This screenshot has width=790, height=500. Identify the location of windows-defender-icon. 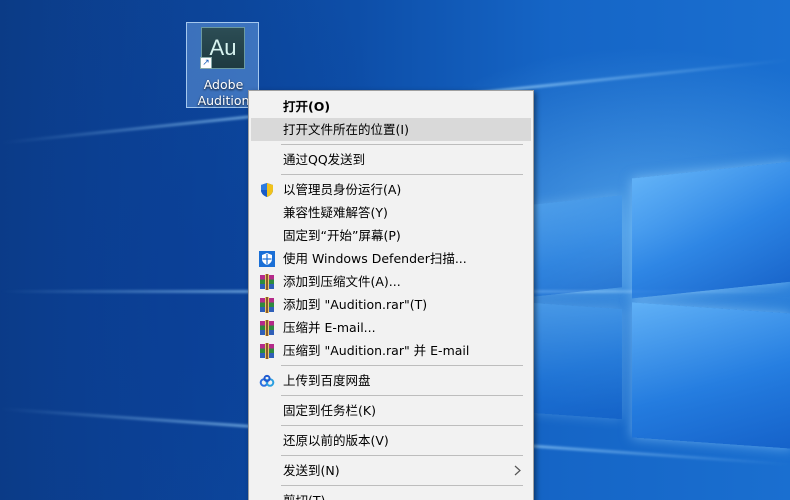
(267, 259).